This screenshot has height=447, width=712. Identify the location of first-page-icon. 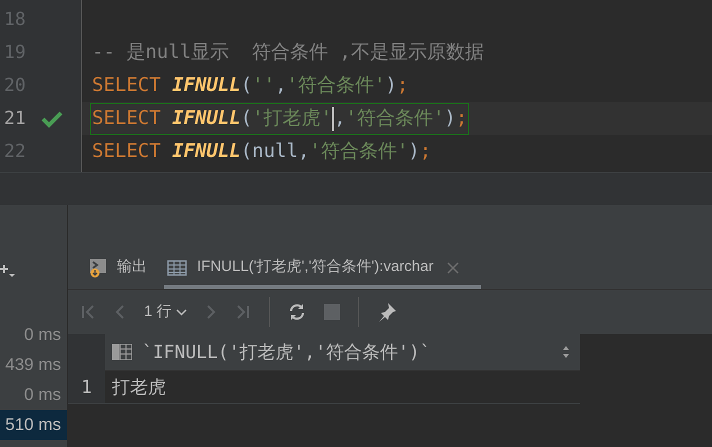
(88, 312).